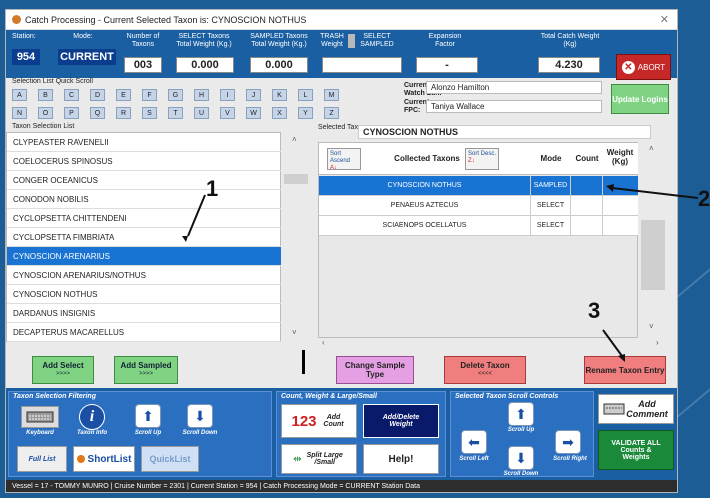 Image resolution: width=710 pixels, height=498 pixels. Describe the element at coordinates (294, 332) in the screenshot. I see `scroll-down-arrow-icon: ˅` at that location.